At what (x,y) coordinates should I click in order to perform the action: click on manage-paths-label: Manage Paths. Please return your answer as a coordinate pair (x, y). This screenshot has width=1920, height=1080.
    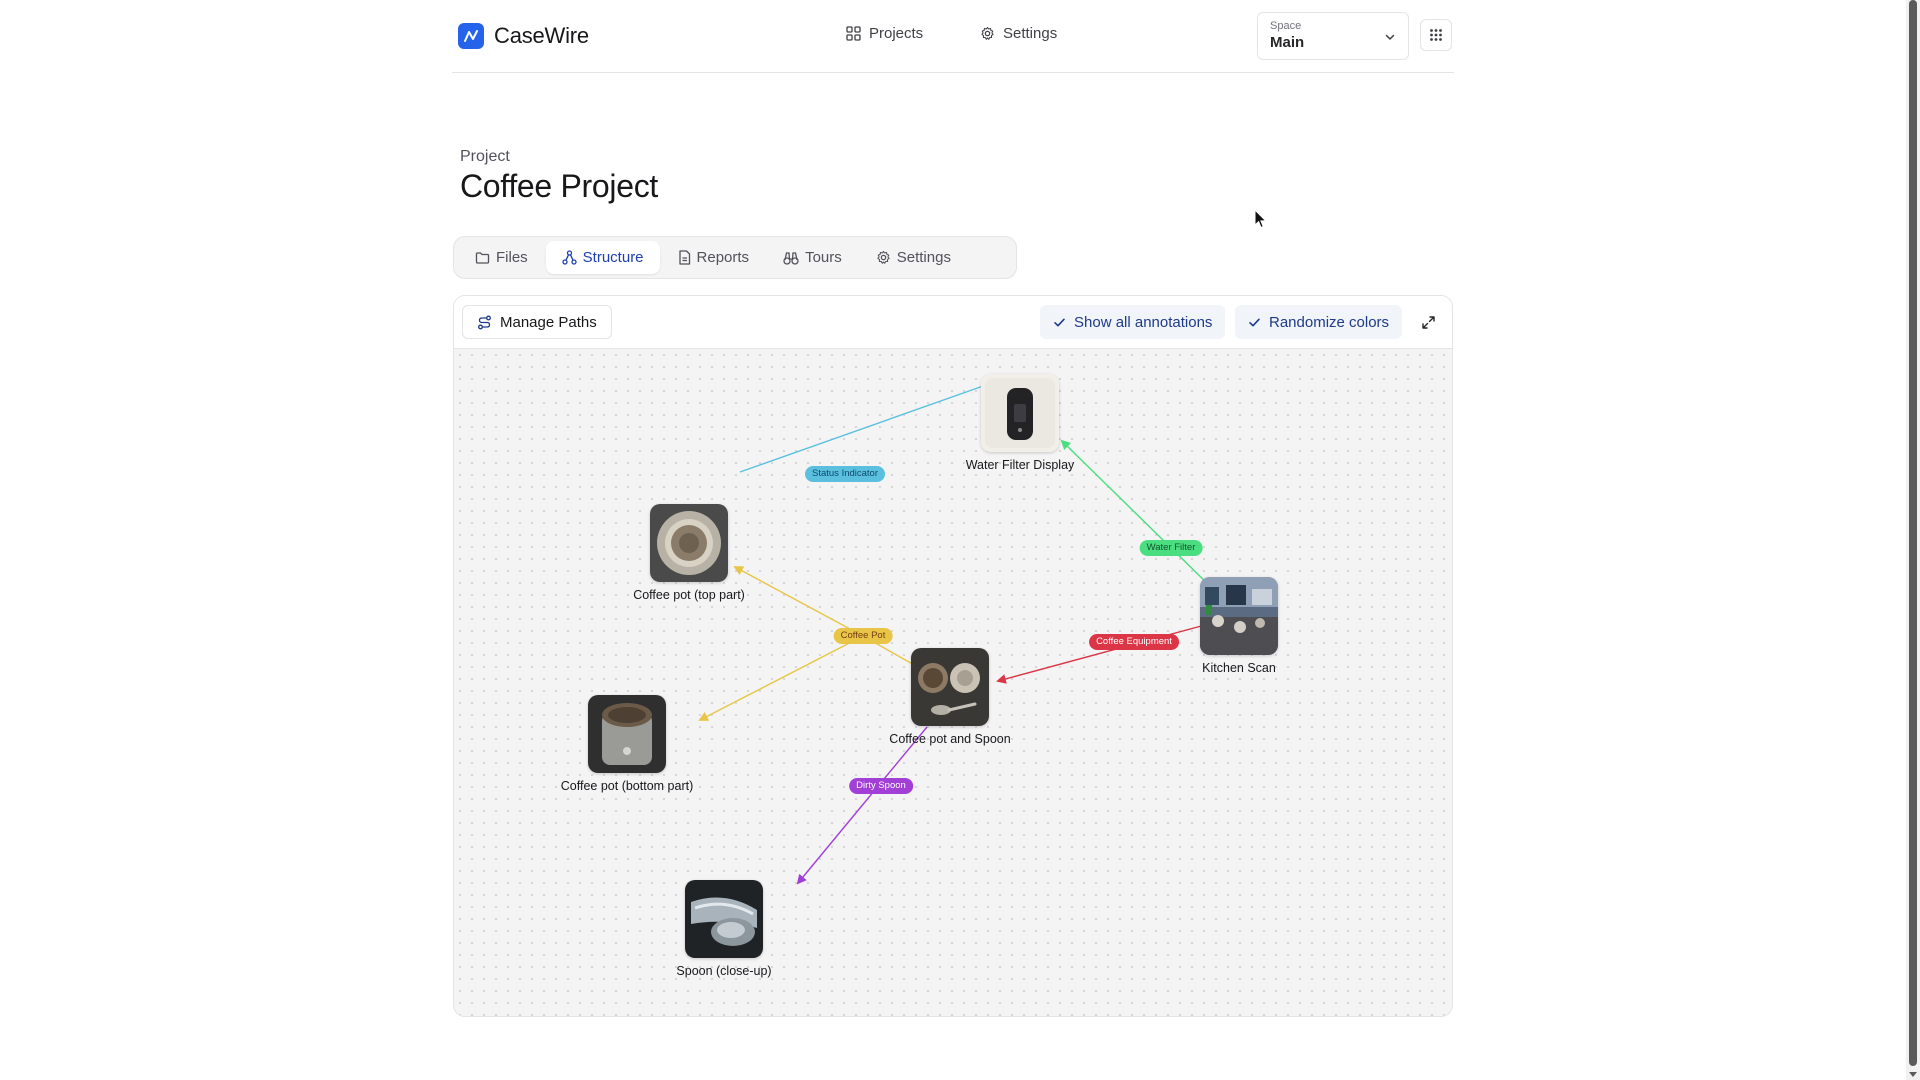
    Looking at the image, I should click on (548, 322).